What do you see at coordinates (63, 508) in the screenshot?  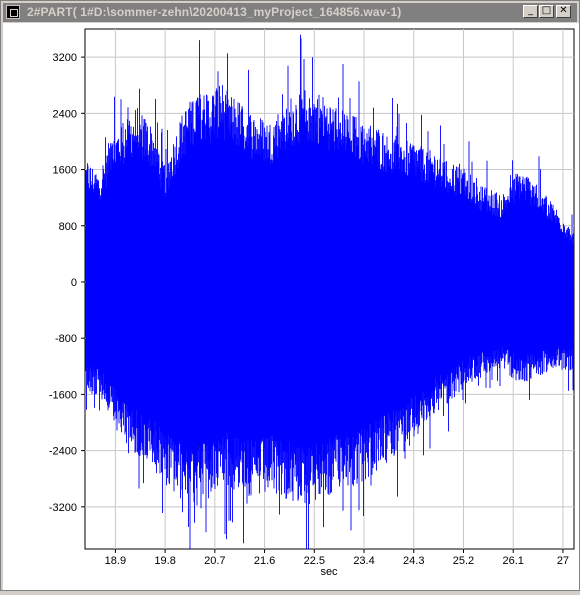 I see `y-tick-label: -3200` at bounding box center [63, 508].